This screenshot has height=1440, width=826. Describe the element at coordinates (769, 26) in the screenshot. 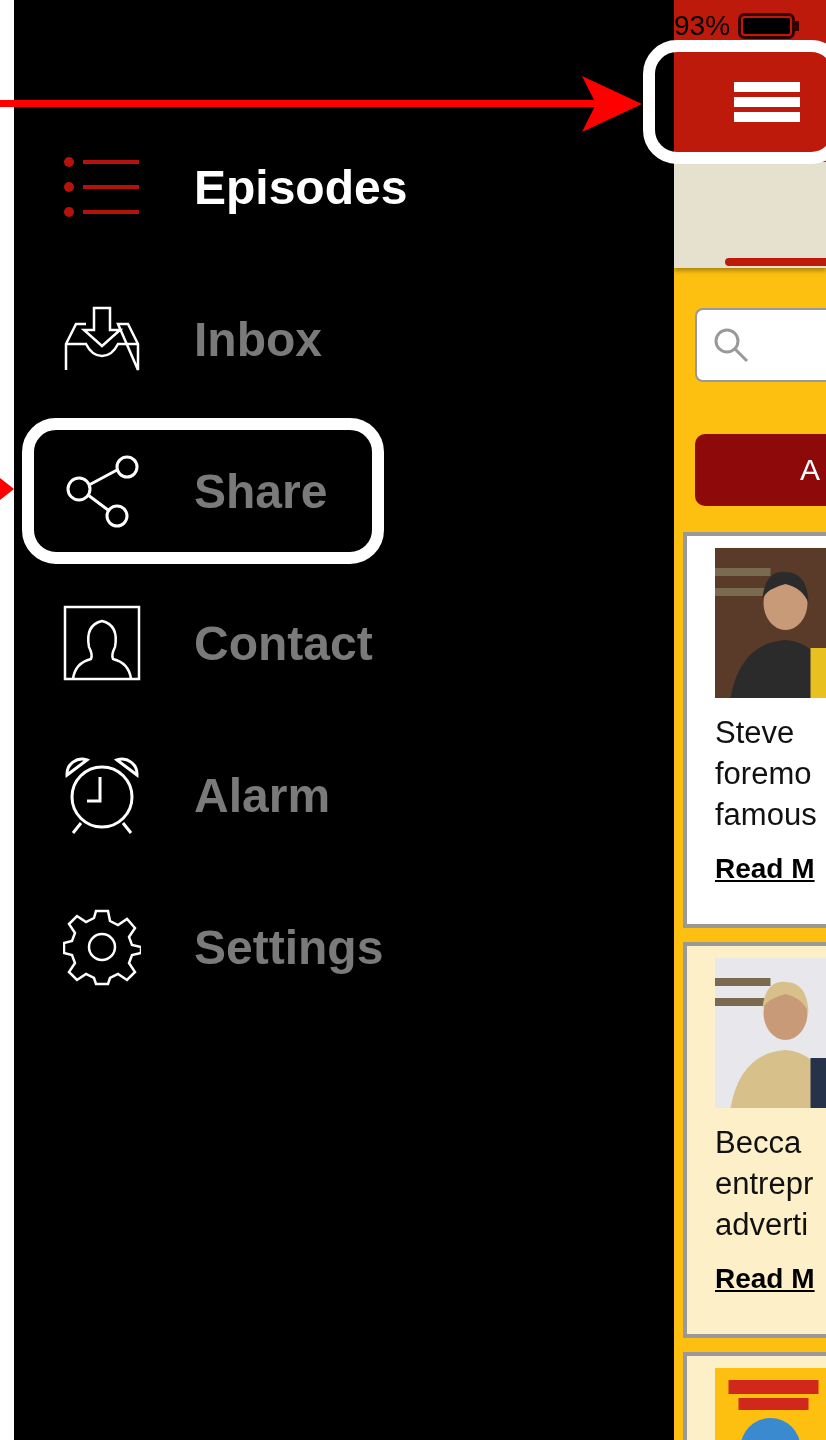

I see `battery-icon` at that location.